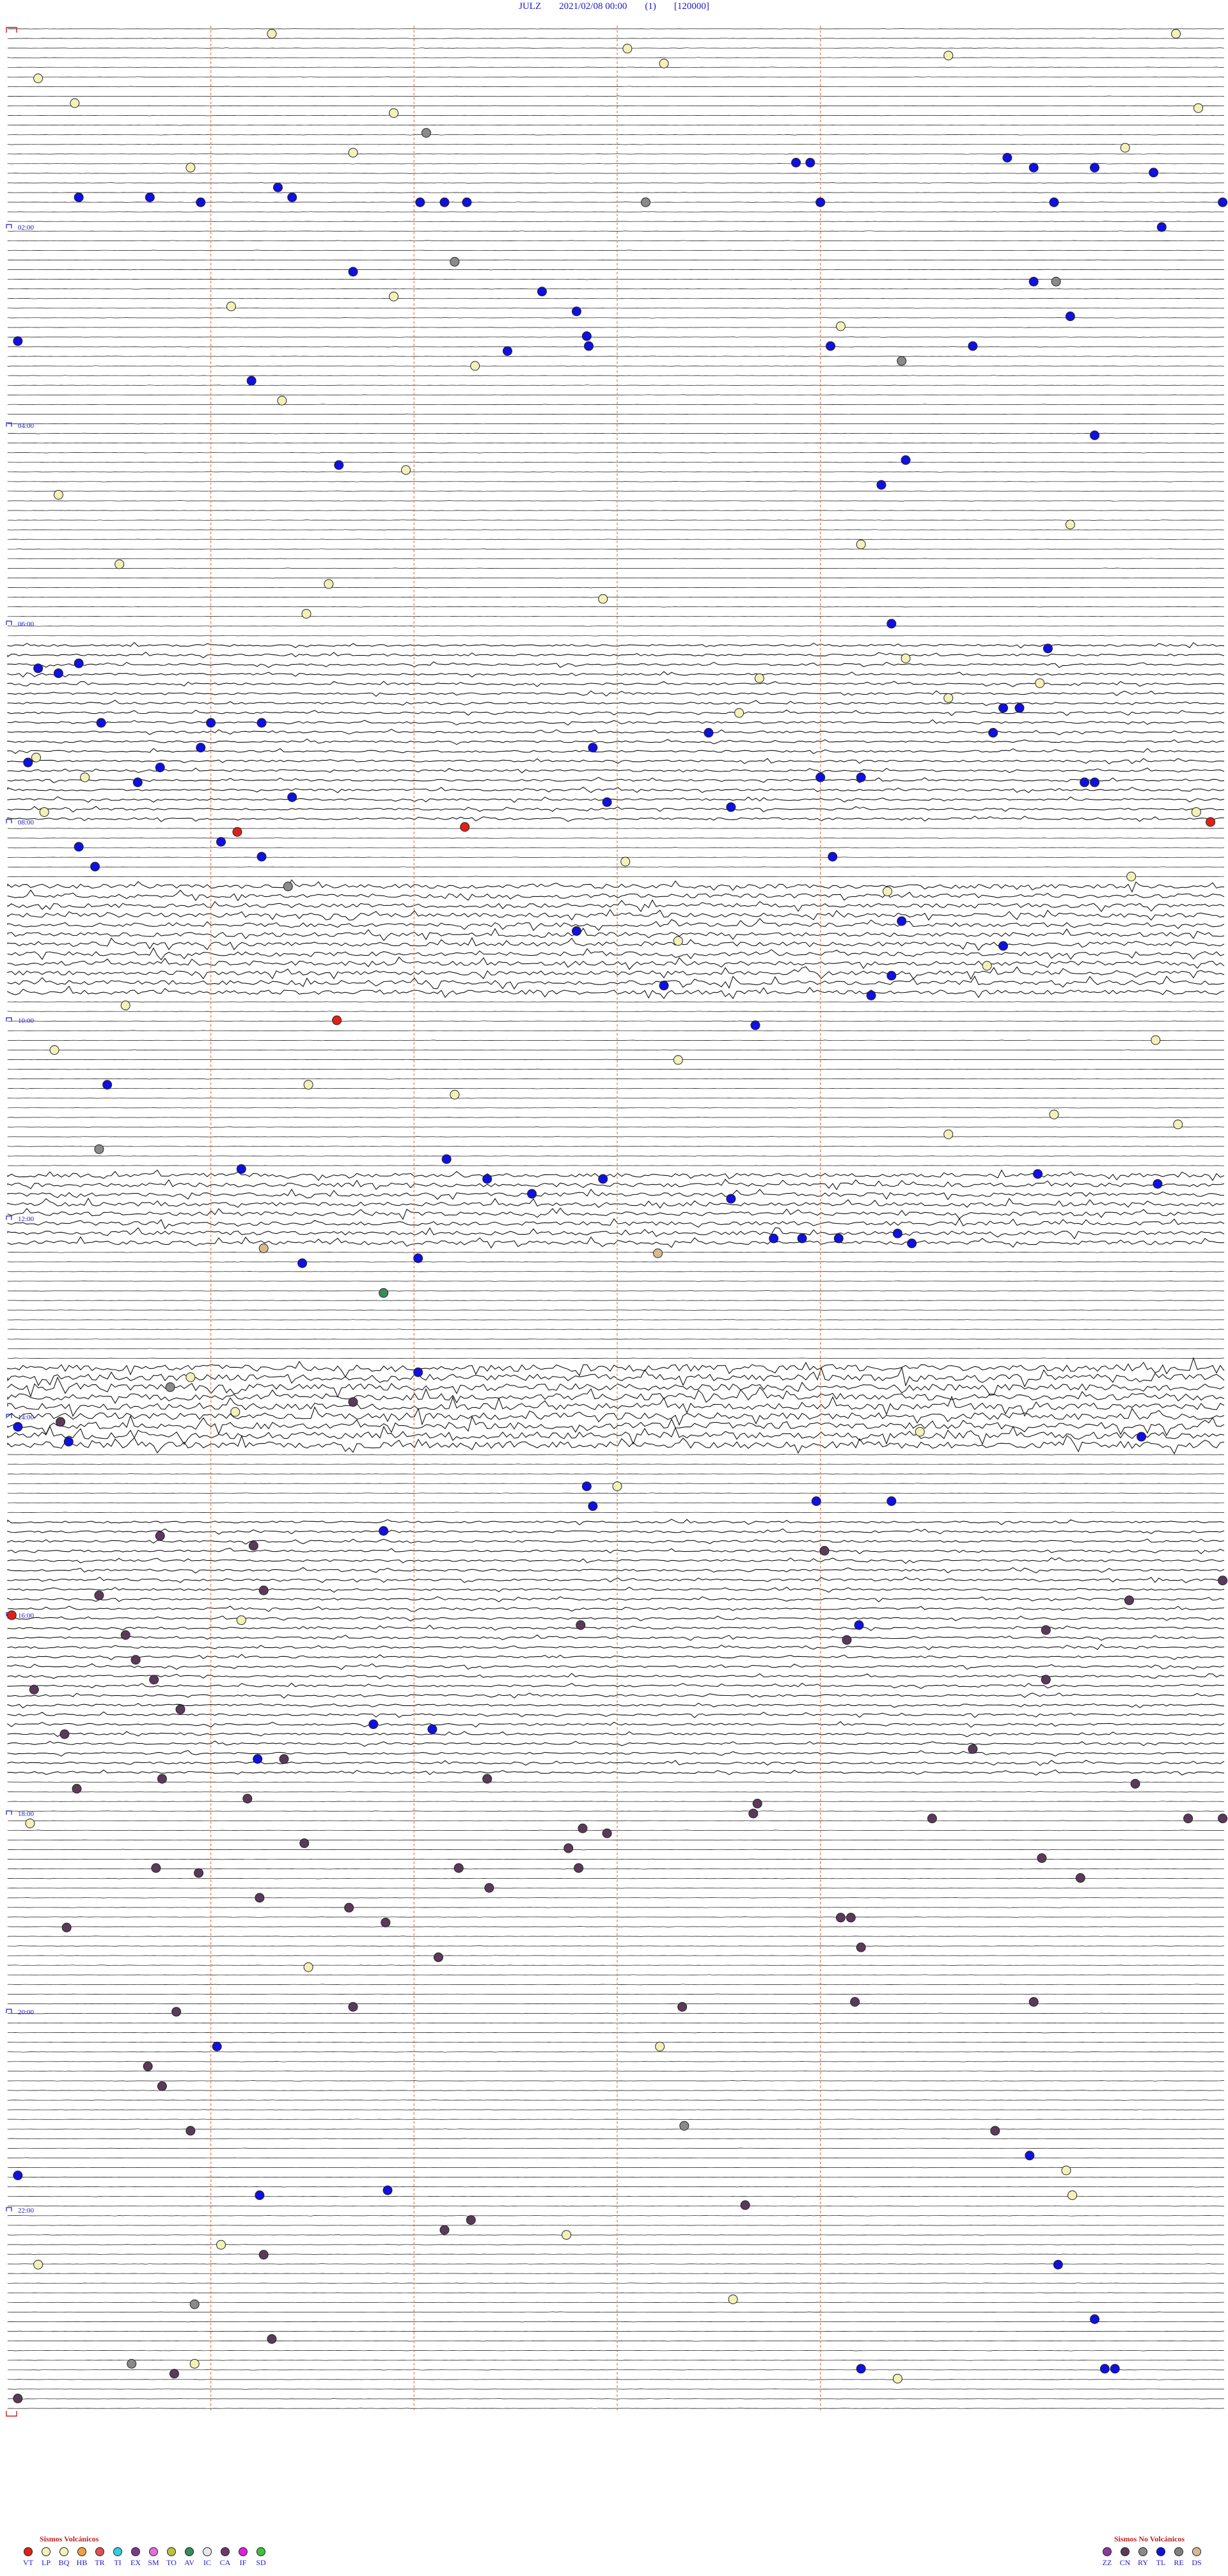  What do you see at coordinates (11, 30) in the screenshot?
I see `start-marker` at bounding box center [11, 30].